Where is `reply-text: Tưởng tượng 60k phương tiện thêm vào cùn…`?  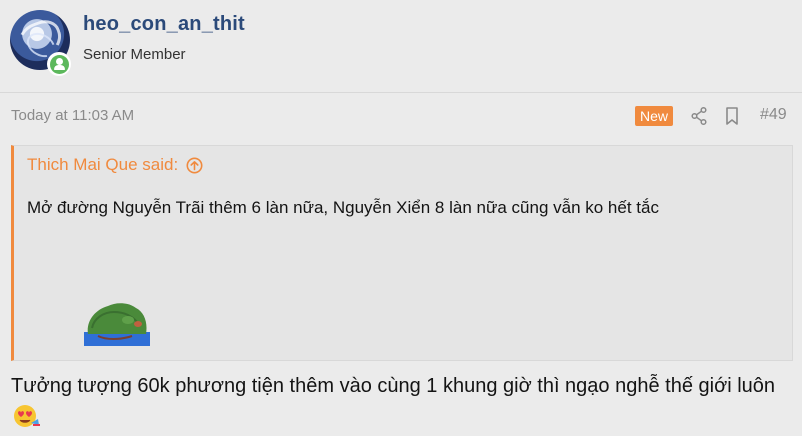
reply-text: Tưởng tượng 60k phương tiện thêm vào cùn… is located at coordinates (396, 402).